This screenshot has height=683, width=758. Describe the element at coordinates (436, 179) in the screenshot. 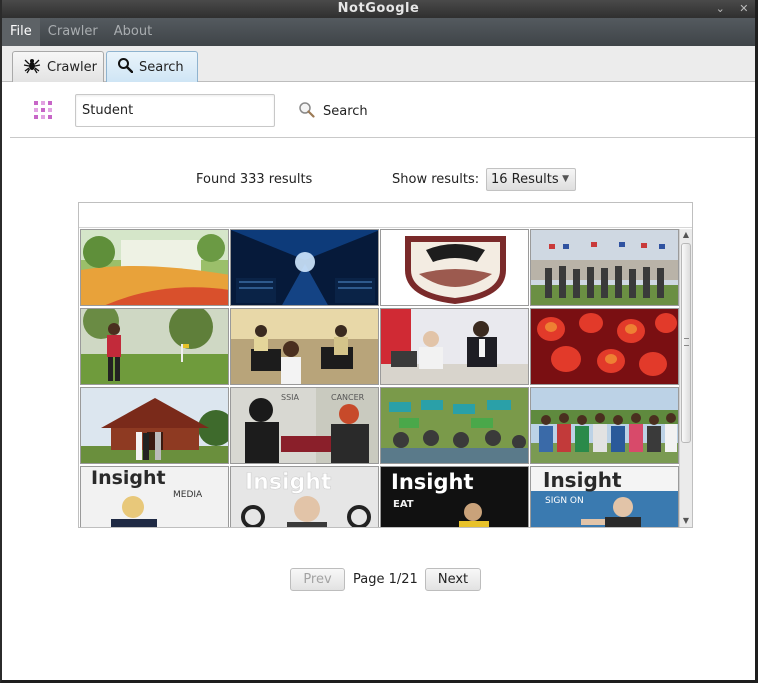

I see `show-results-label: Show results:` at that location.